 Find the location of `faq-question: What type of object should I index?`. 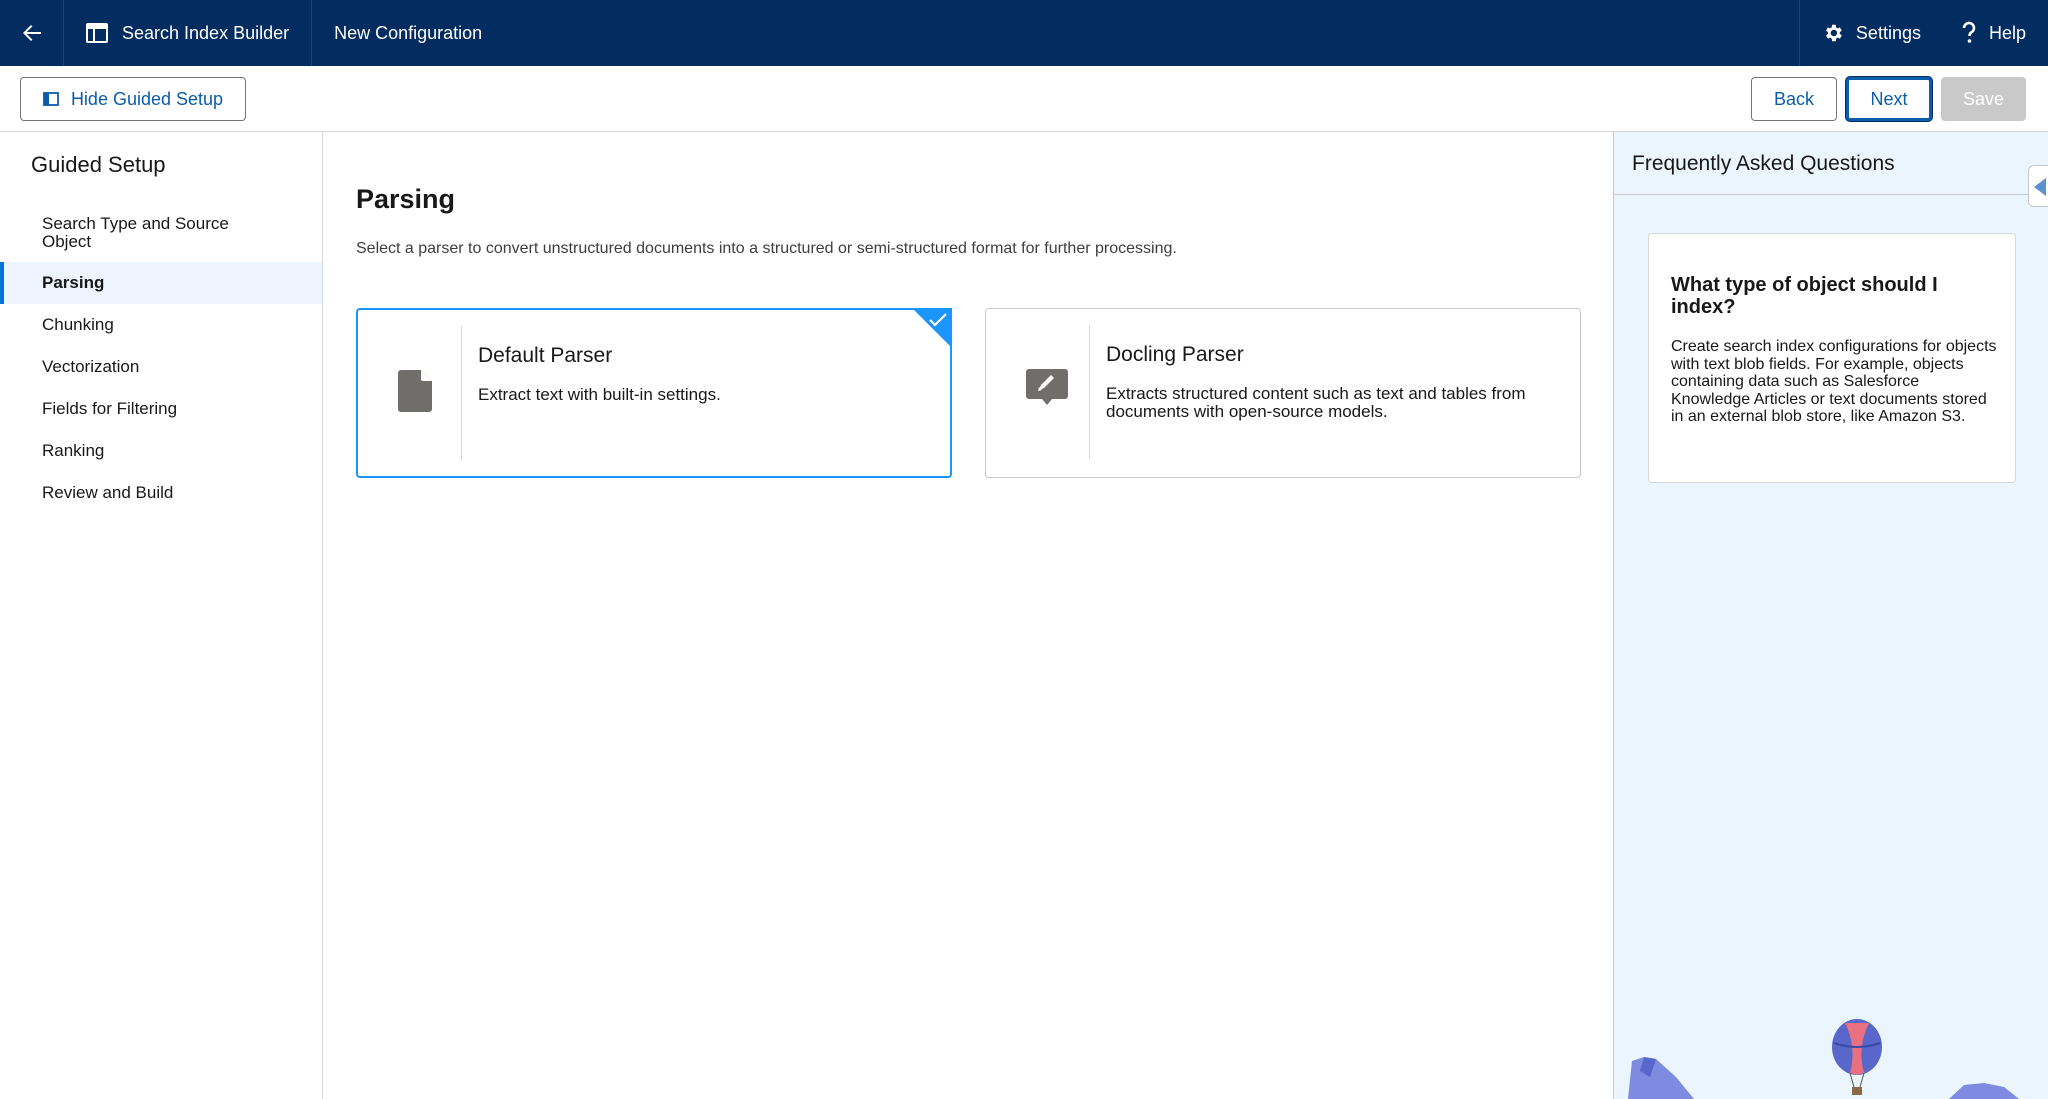

faq-question: What type of object should I index? is located at coordinates (1804, 296).